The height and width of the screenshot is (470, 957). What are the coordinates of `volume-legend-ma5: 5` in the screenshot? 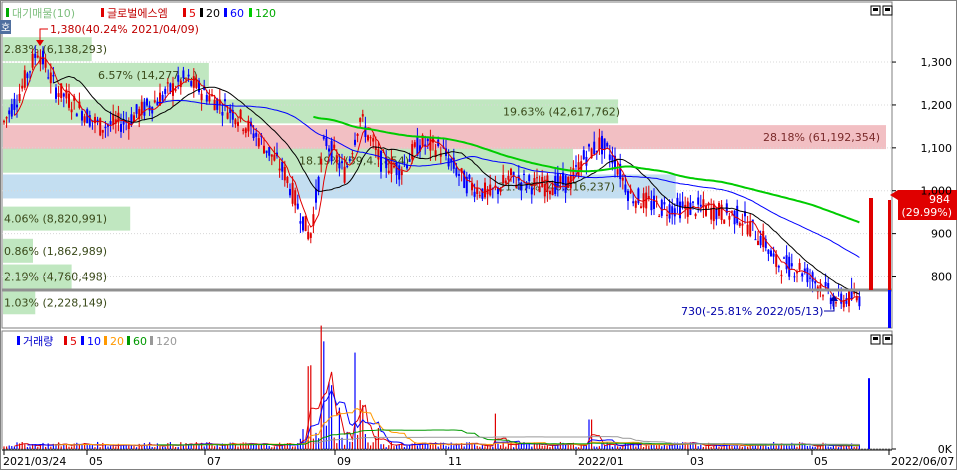 It's located at (73, 341).